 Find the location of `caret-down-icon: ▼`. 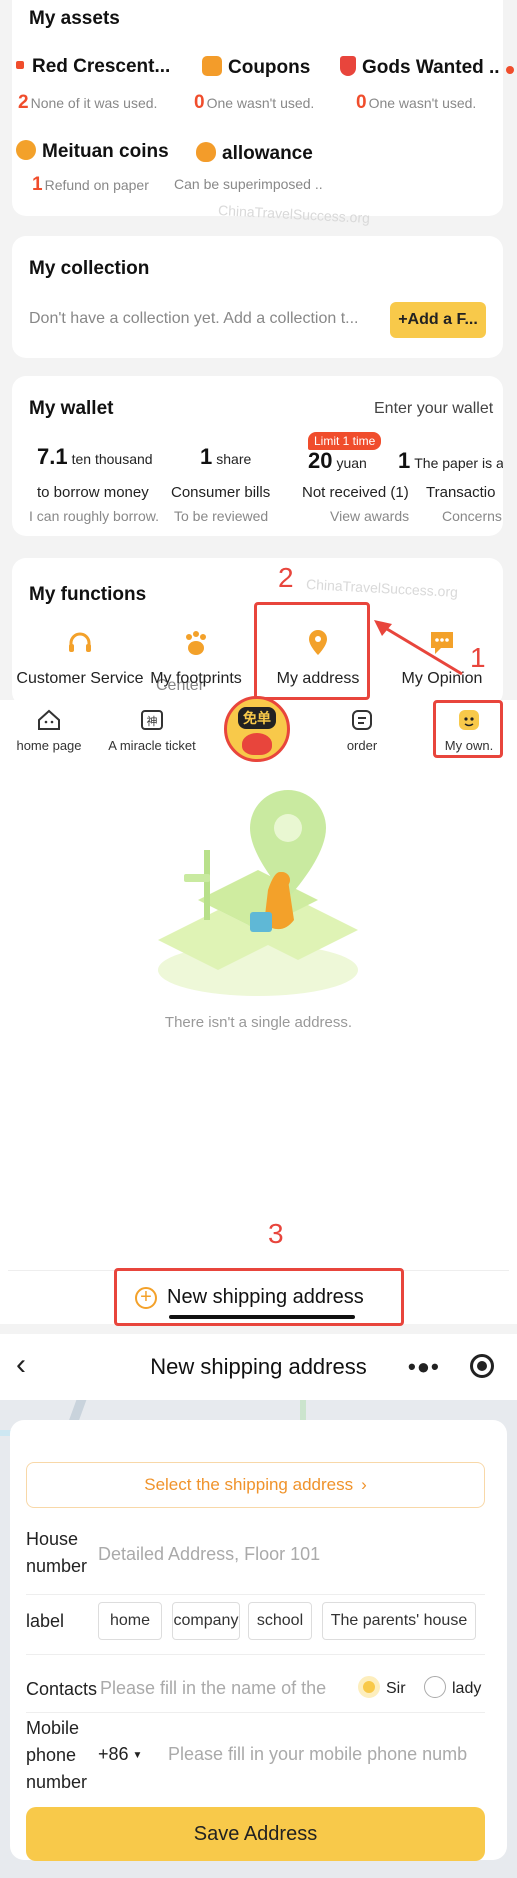

caret-down-icon: ▼ is located at coordinates (137, 1755).